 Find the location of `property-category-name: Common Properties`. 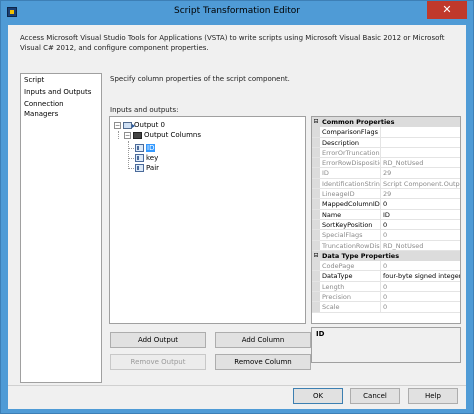

property-category-name: Common Properties is located at coordinates (358, 122).